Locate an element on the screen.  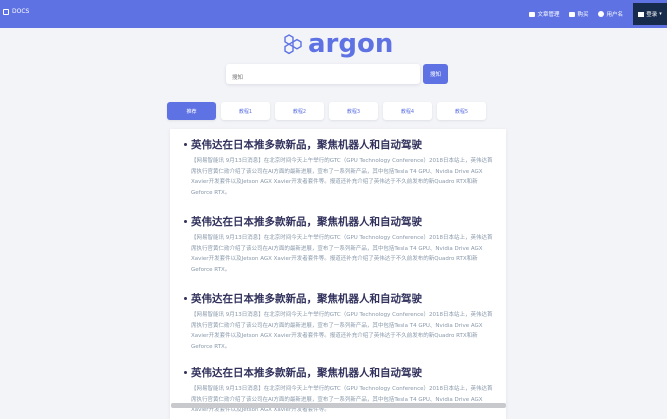
nav-right: 文章管理 购买 用户名 登录 ▾ is located at coordinates (598, 14).